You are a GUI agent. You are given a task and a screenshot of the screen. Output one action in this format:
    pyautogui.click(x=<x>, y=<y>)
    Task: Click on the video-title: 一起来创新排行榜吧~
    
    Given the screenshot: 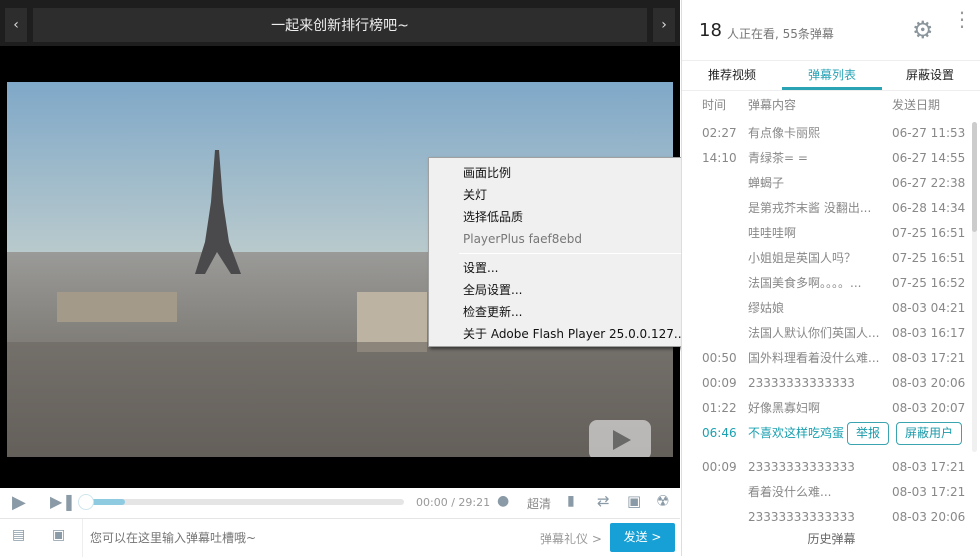 What is the action you would take?
    pyautogui.click(x=340, y=25)
    